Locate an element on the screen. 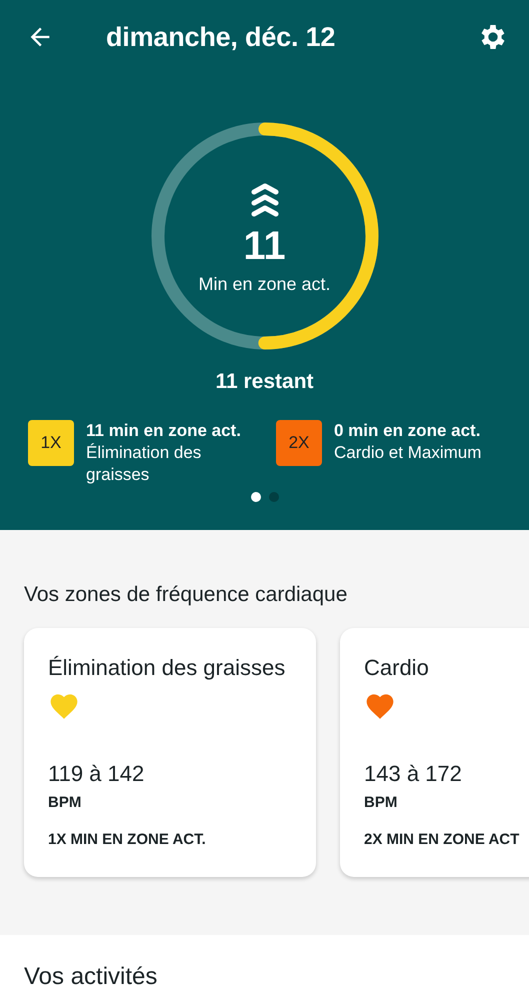 The width and height of the screenshot is (529, 999). multiplier-badge: 1X is located at coordinates (51, 443).